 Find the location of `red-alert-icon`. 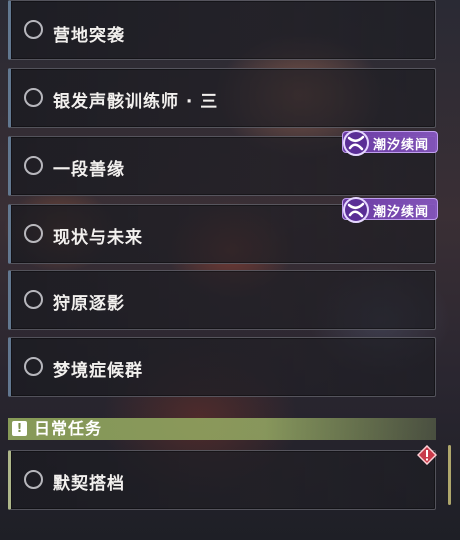

red-alert-icon is located at coordinates (427, 455).